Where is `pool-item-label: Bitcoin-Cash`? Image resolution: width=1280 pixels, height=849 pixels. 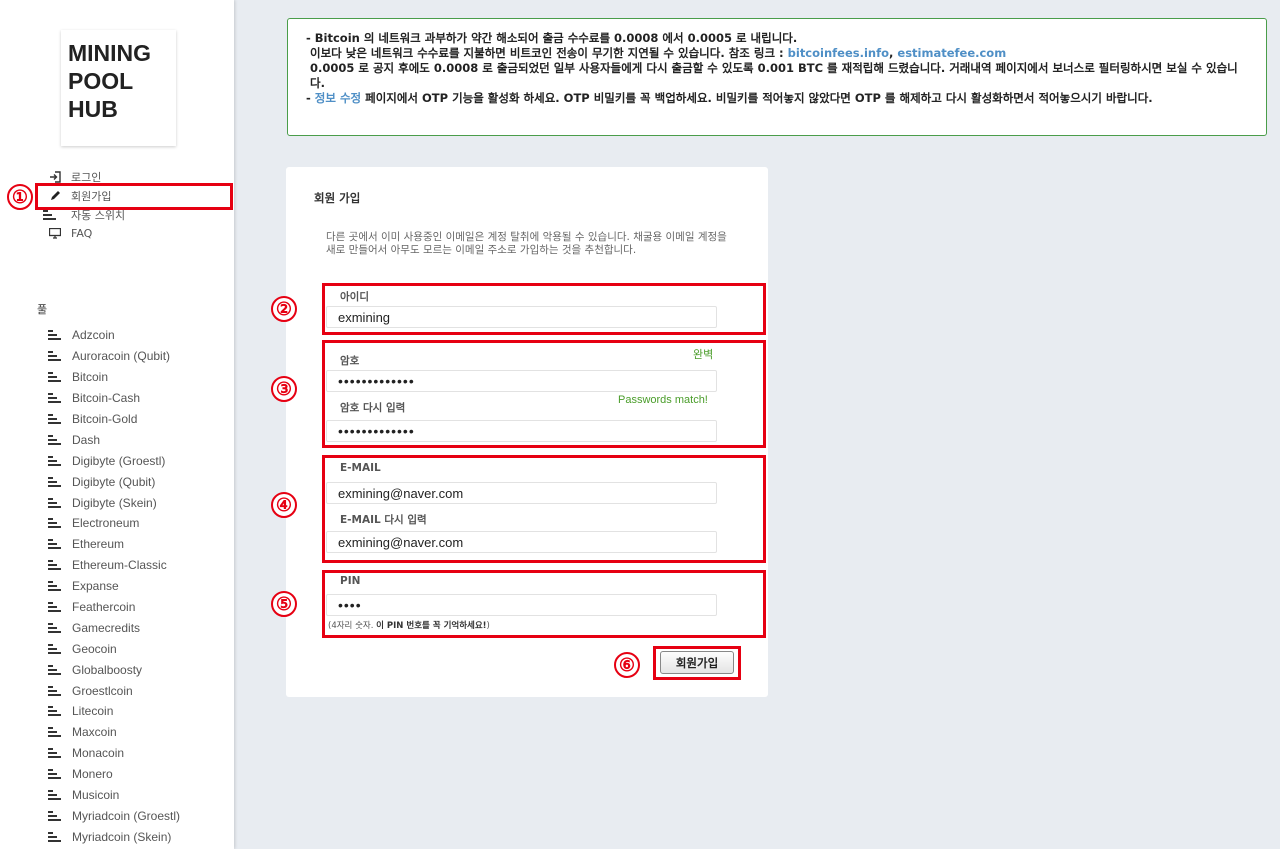 pool-item-label: Bitcoin-Cash is located at coordinates (106, 398).